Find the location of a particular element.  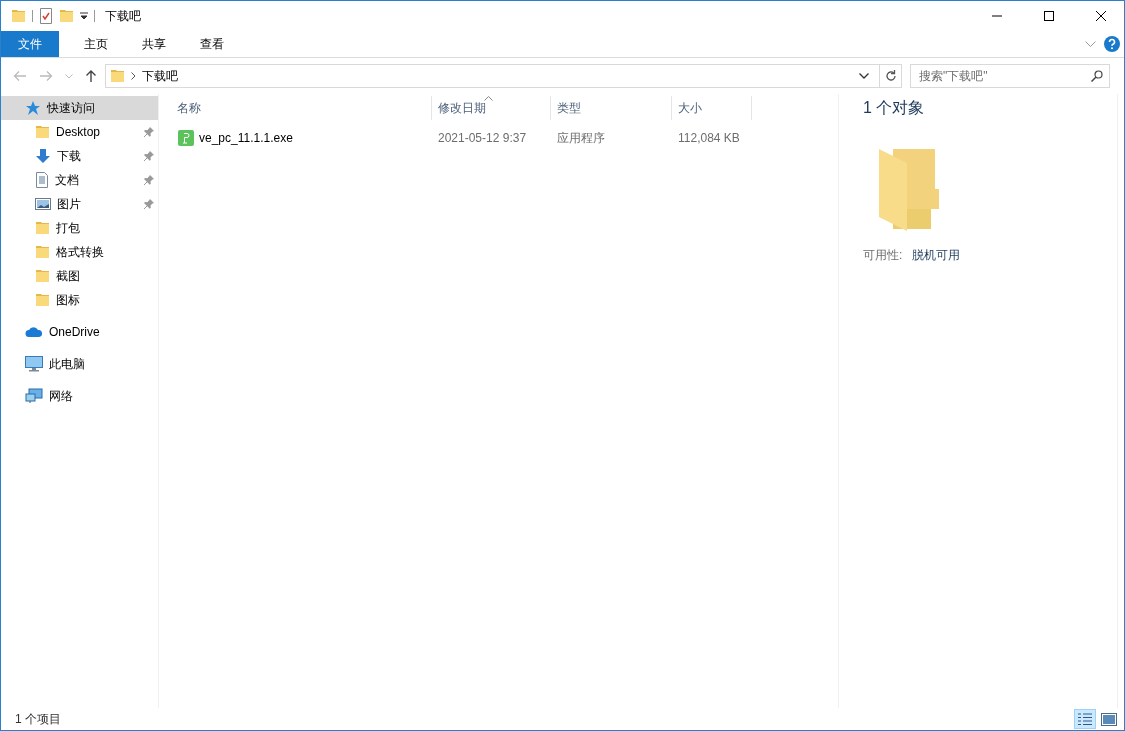

nav-item: 此电脑 is located at coordinates (79, 364).